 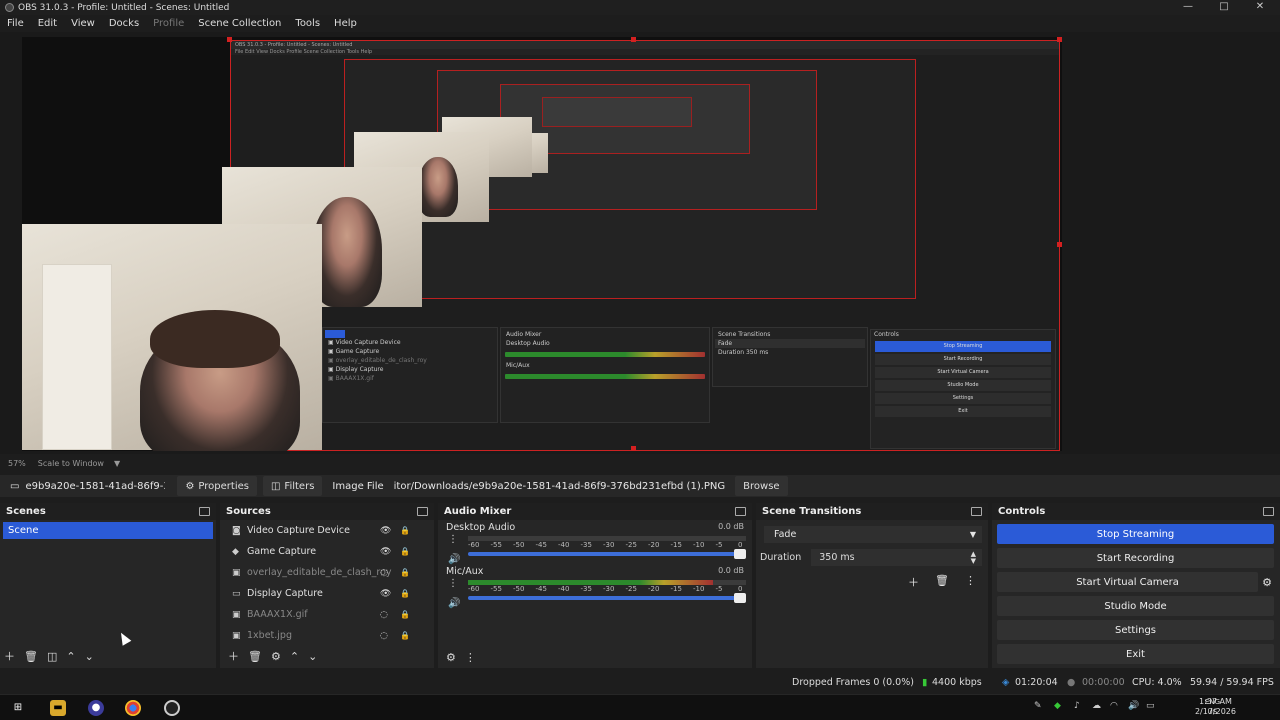 I want to click on file-explorer-icon: ▬, so click(x=58, y=708).